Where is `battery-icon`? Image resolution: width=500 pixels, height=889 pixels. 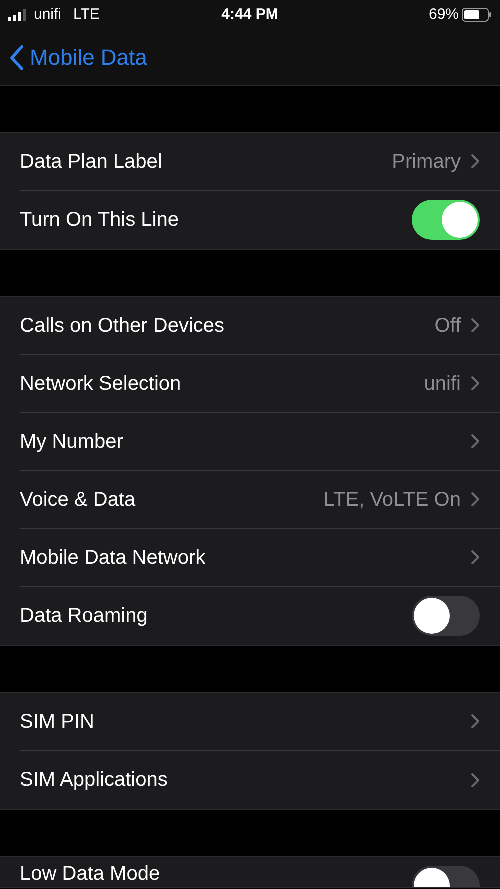 battery-icon is located at coordinates (477, 15).